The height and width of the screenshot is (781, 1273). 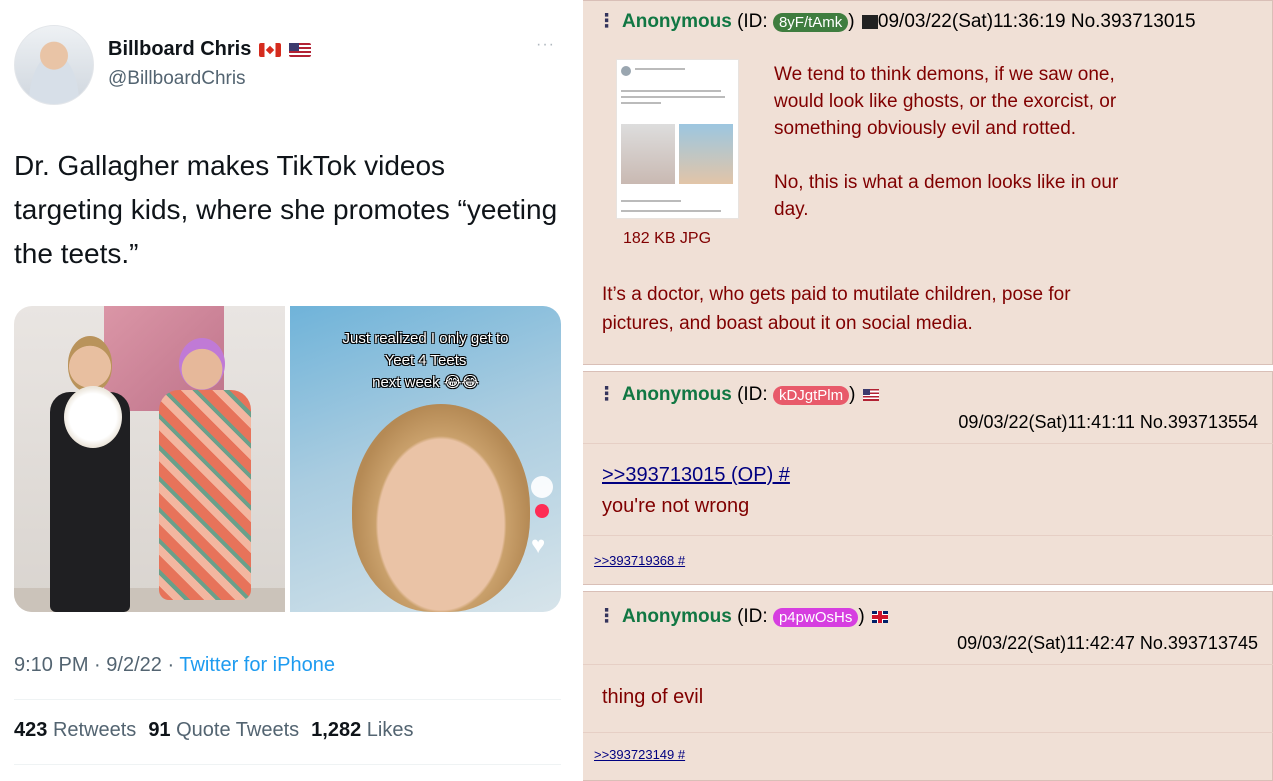 What do you see at coordinates (545, 45) in the screenshot?
I see `more-options-icon: ···` at bounding box center [545, 45].